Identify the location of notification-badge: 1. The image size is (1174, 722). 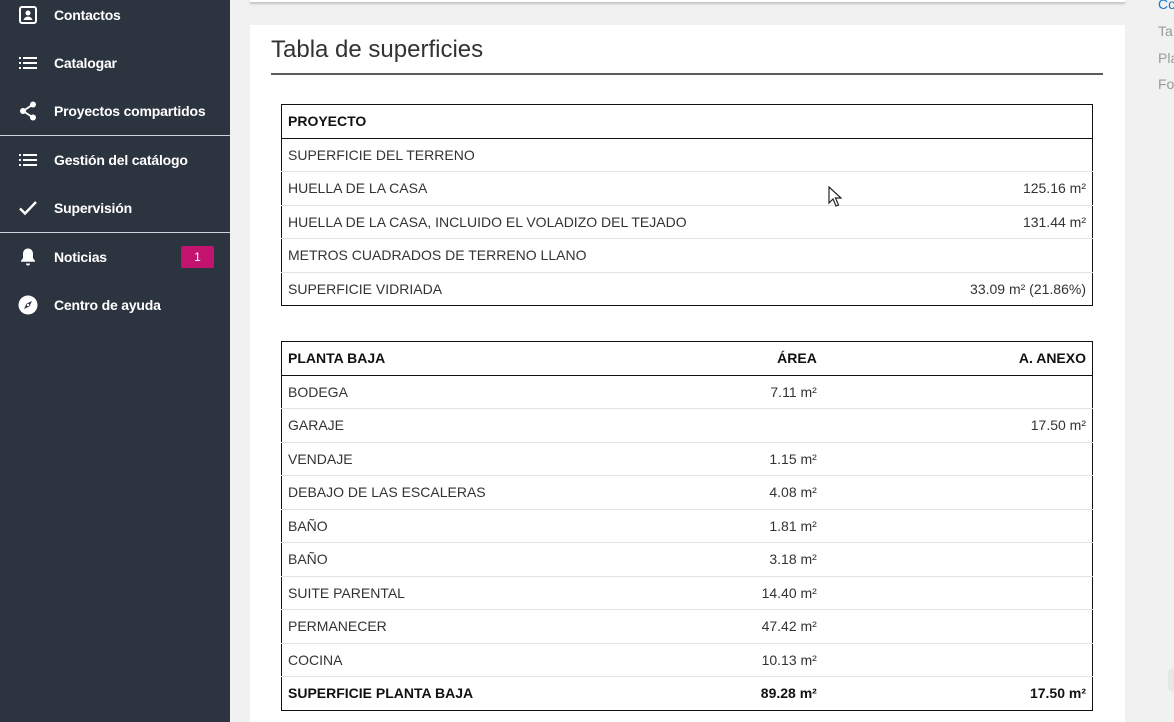
(197, 257).